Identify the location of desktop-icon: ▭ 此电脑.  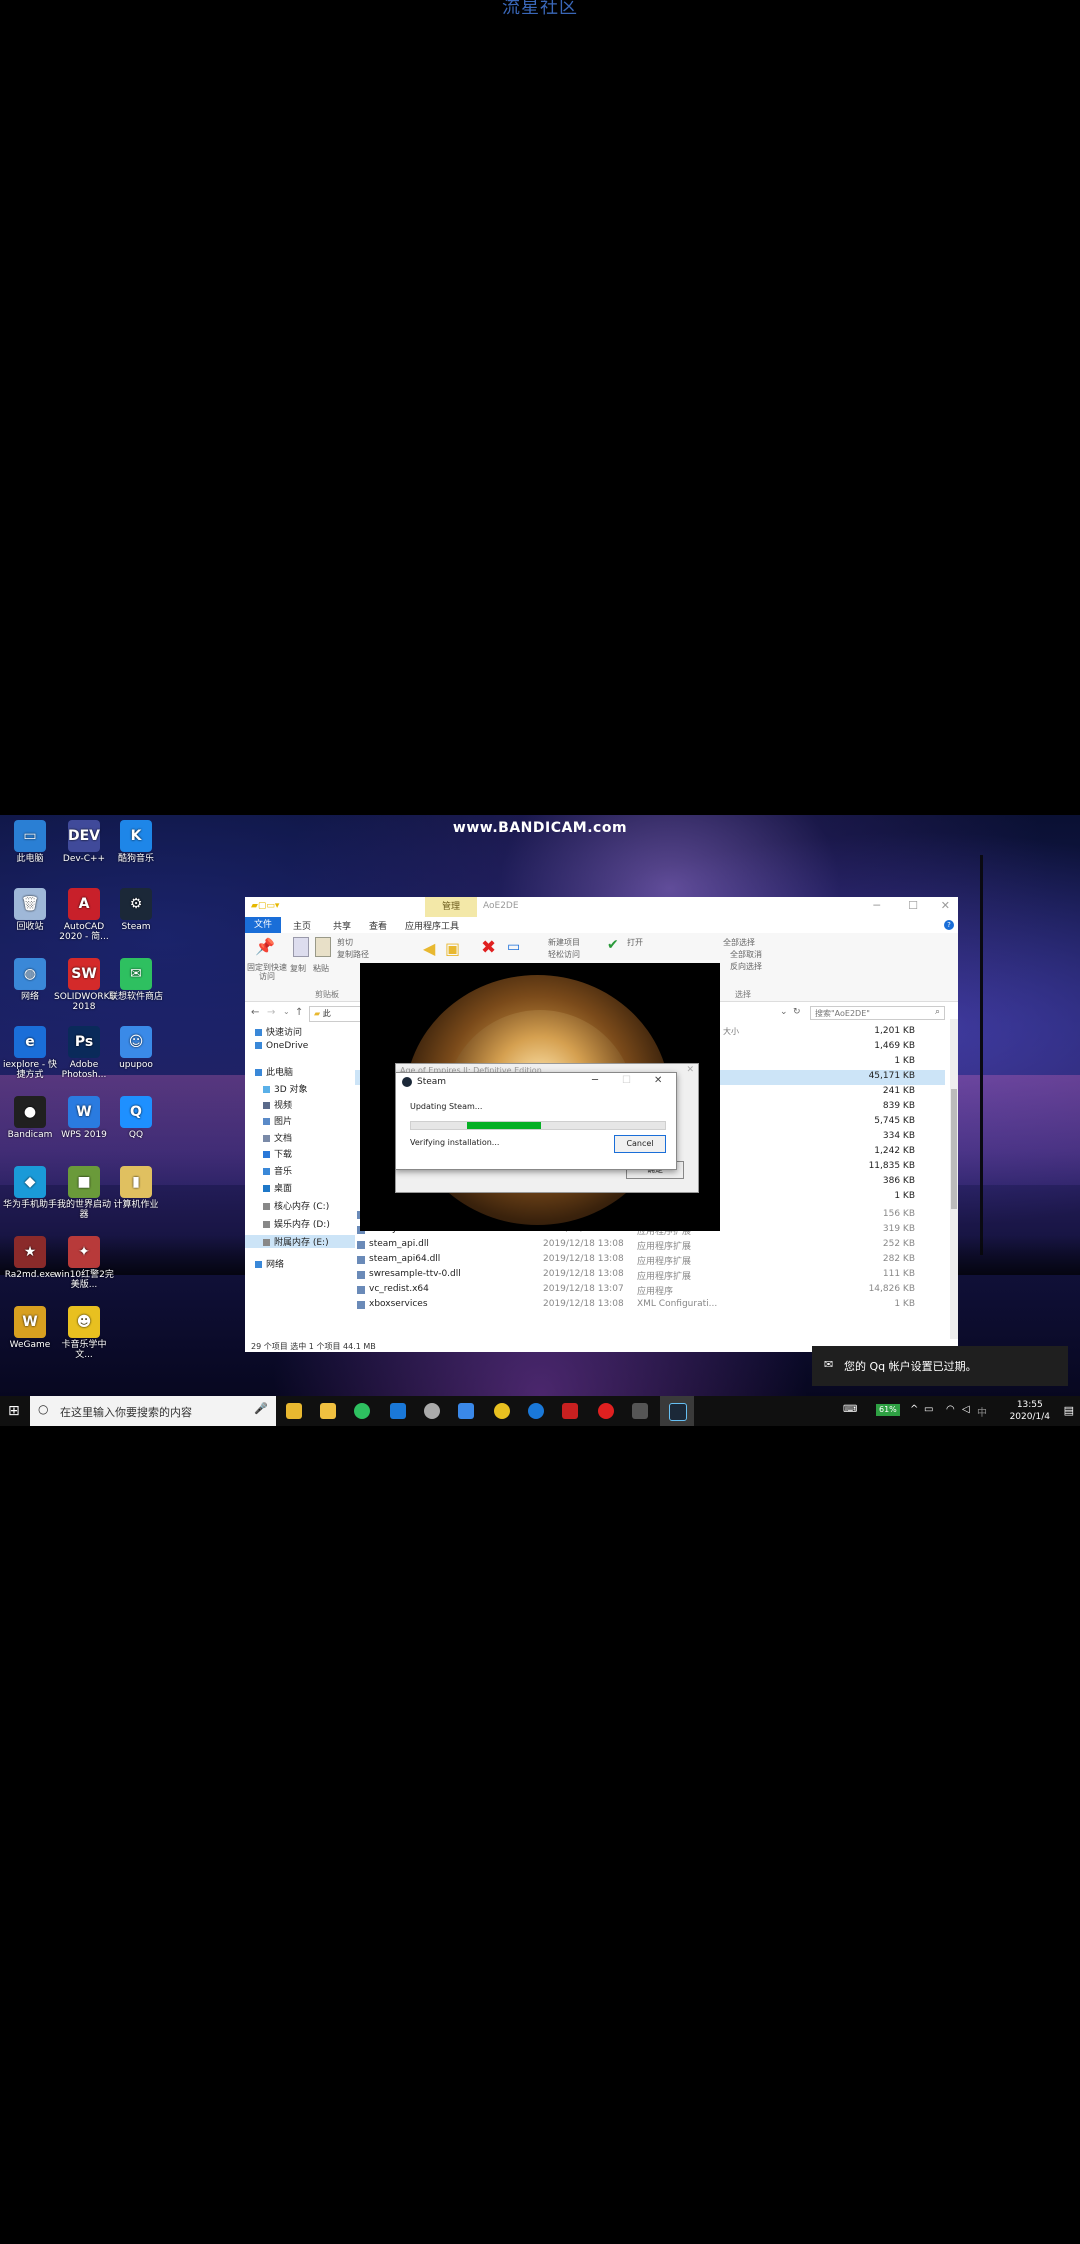
(30, 842).